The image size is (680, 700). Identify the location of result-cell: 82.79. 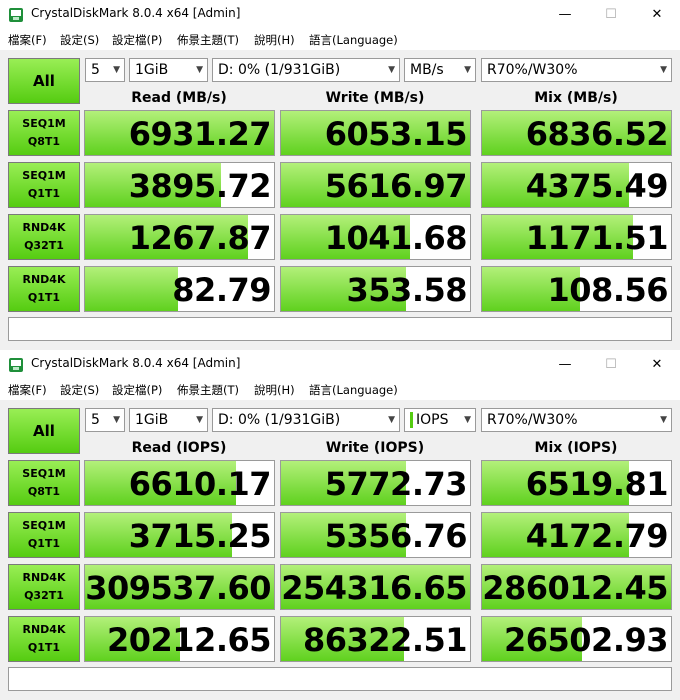
(179, 289).